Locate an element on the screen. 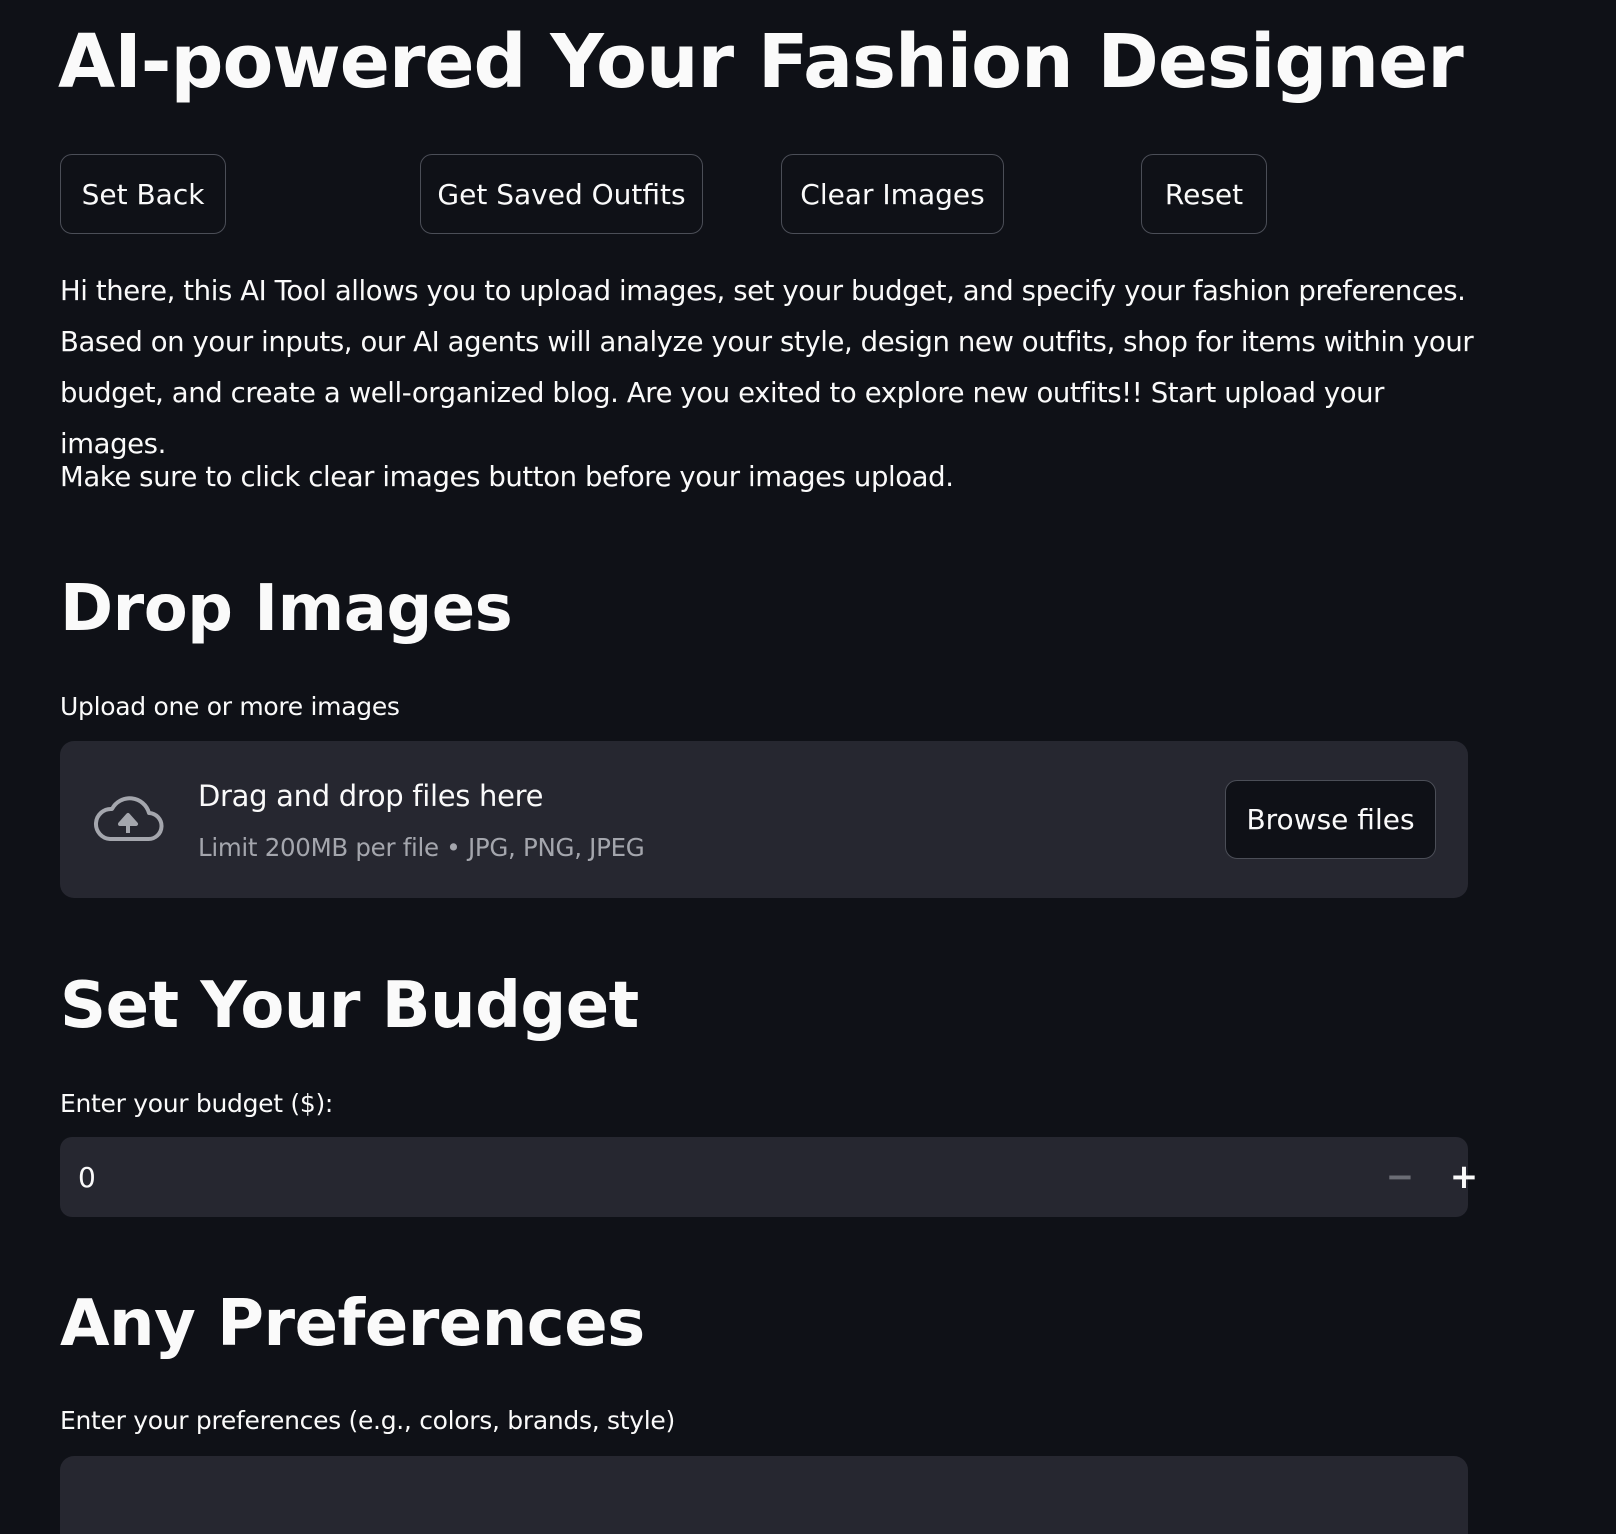 Image resolution: width=1616 pixels, height=1534 pixels. browse-files-button: Browse files is located at coordinates (1330, 819).